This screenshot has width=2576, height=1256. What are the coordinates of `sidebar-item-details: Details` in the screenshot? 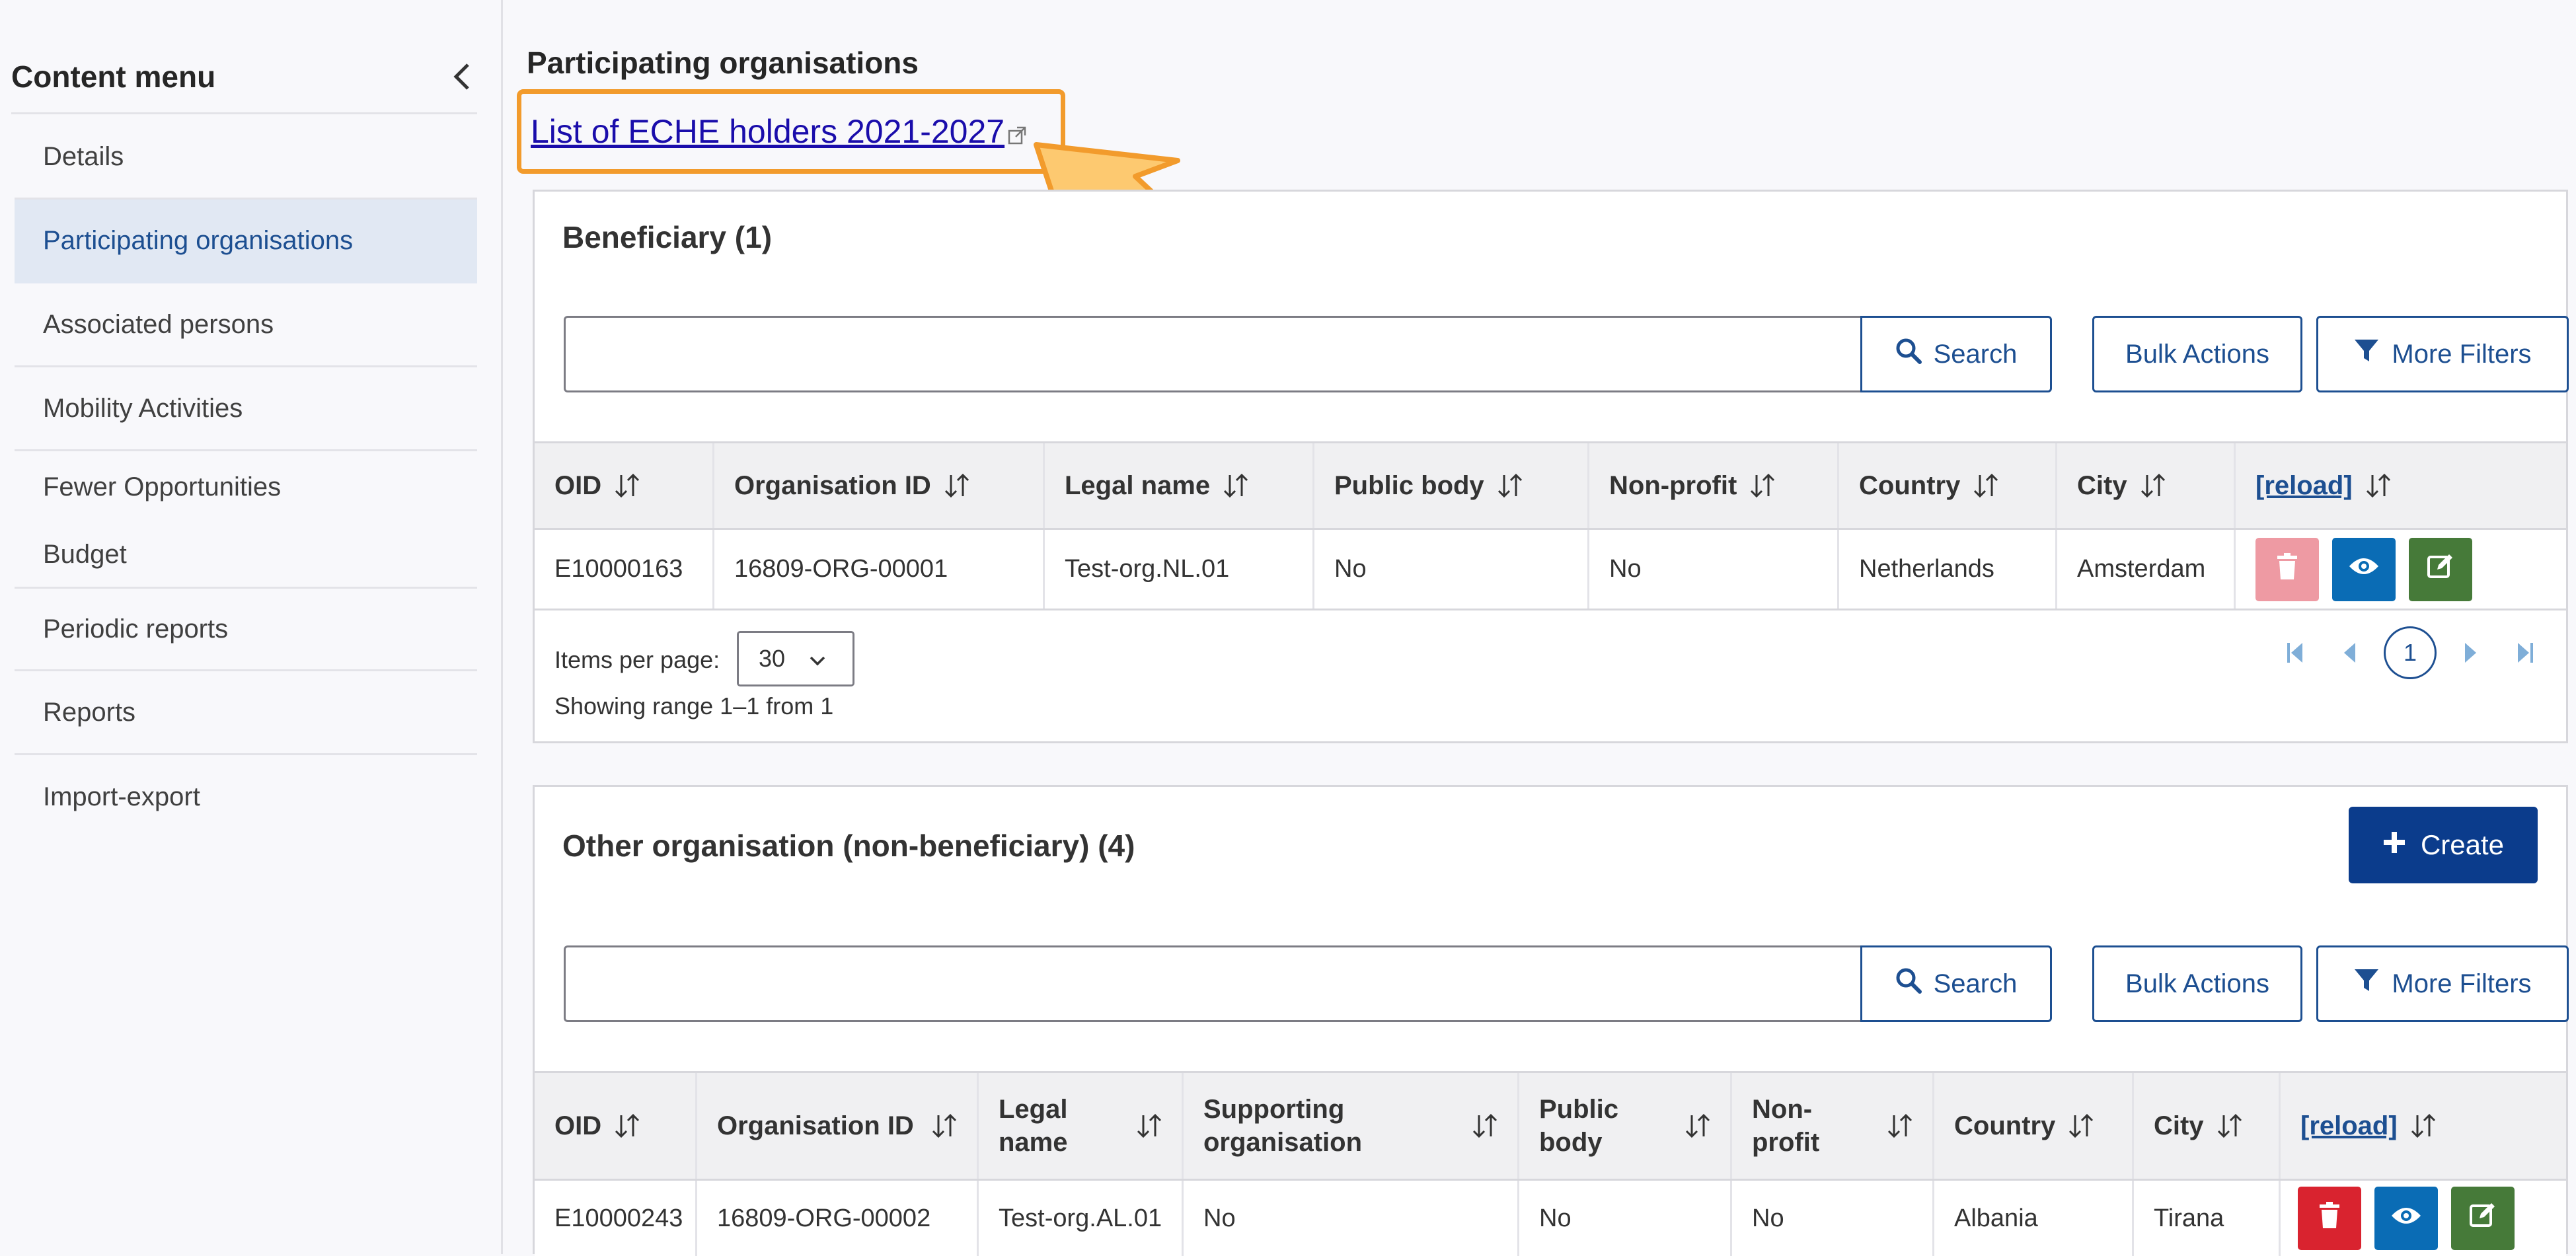 It's located at (246, 158).